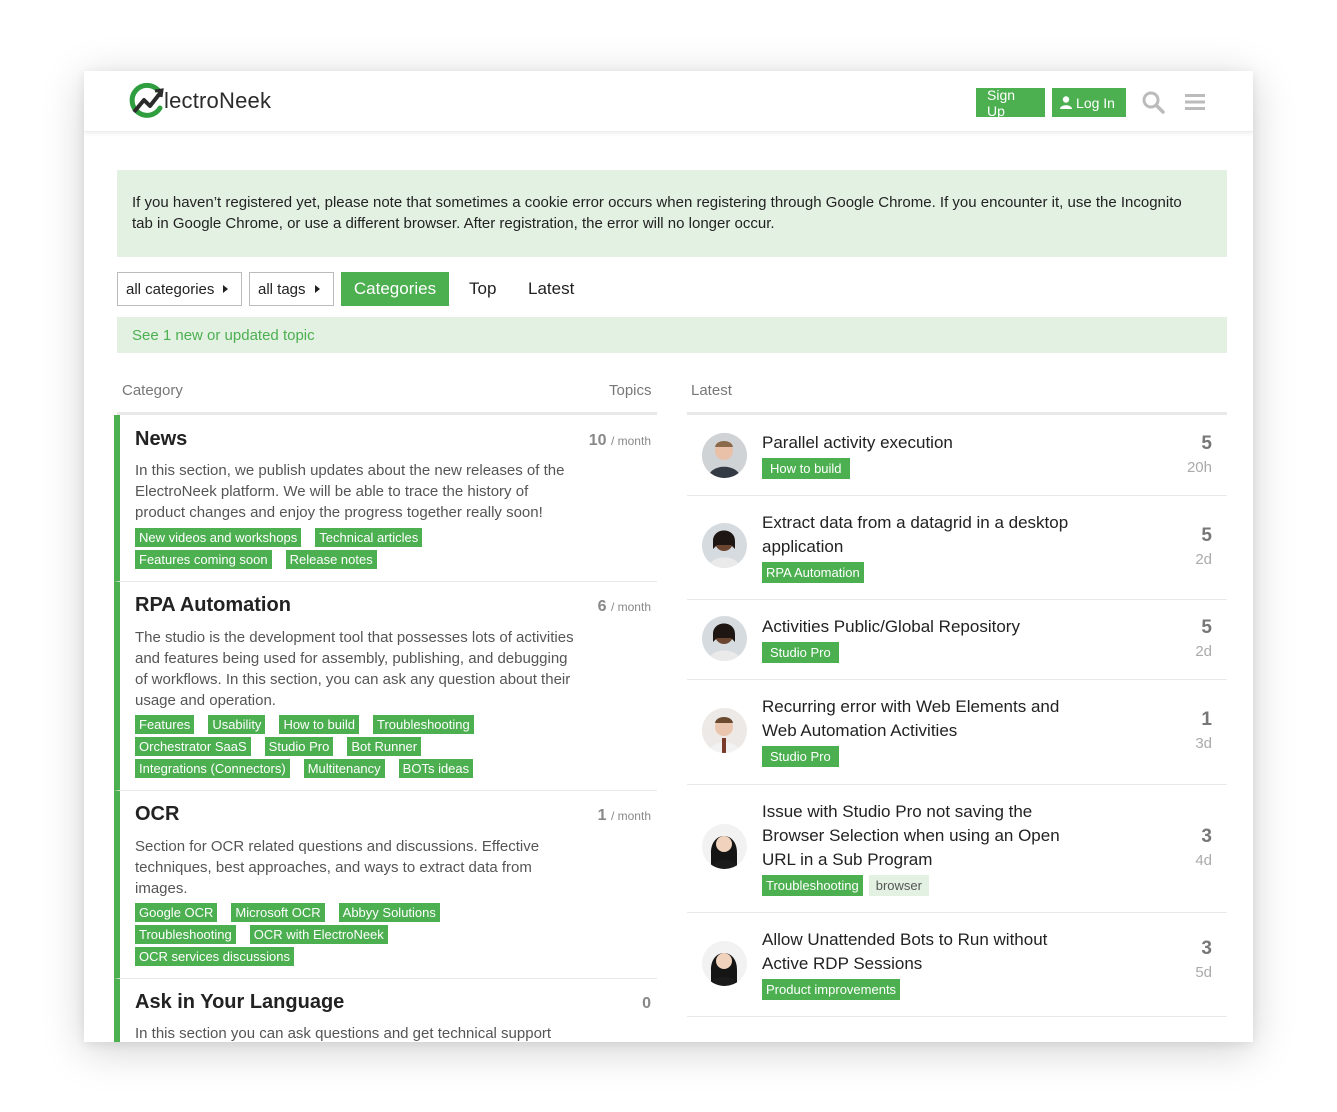  I want to click on topic-count-value: 1, so click(602, 815).